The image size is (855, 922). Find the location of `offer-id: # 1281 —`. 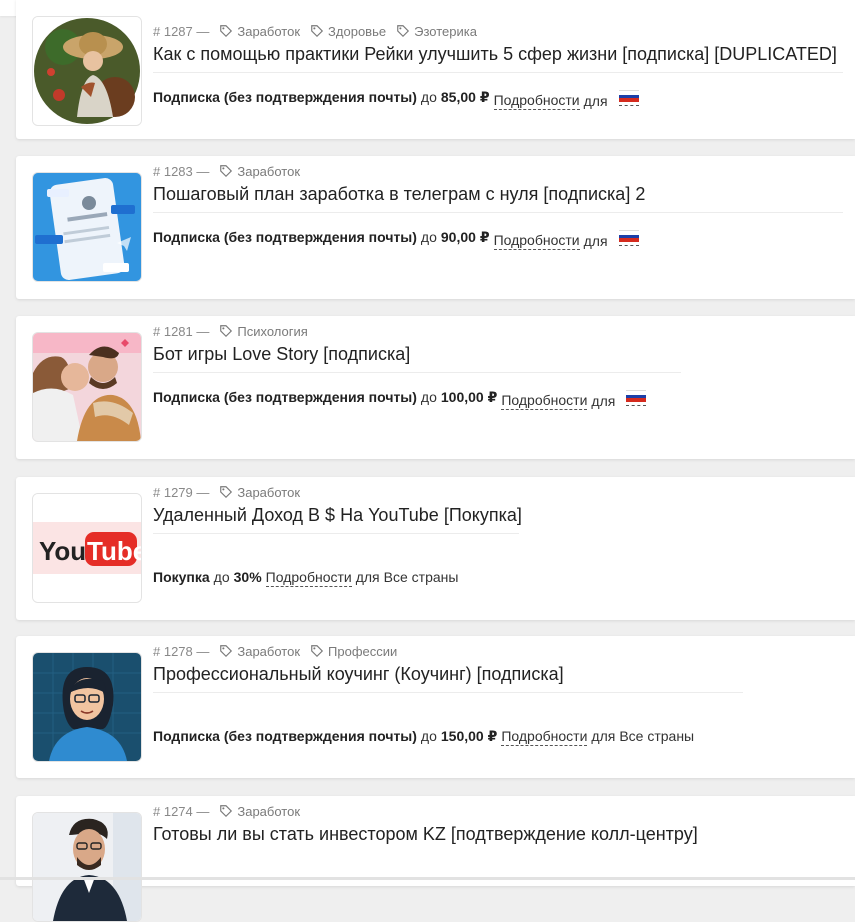

offer-id: # 1281 — is located at coordinates (181, 331).